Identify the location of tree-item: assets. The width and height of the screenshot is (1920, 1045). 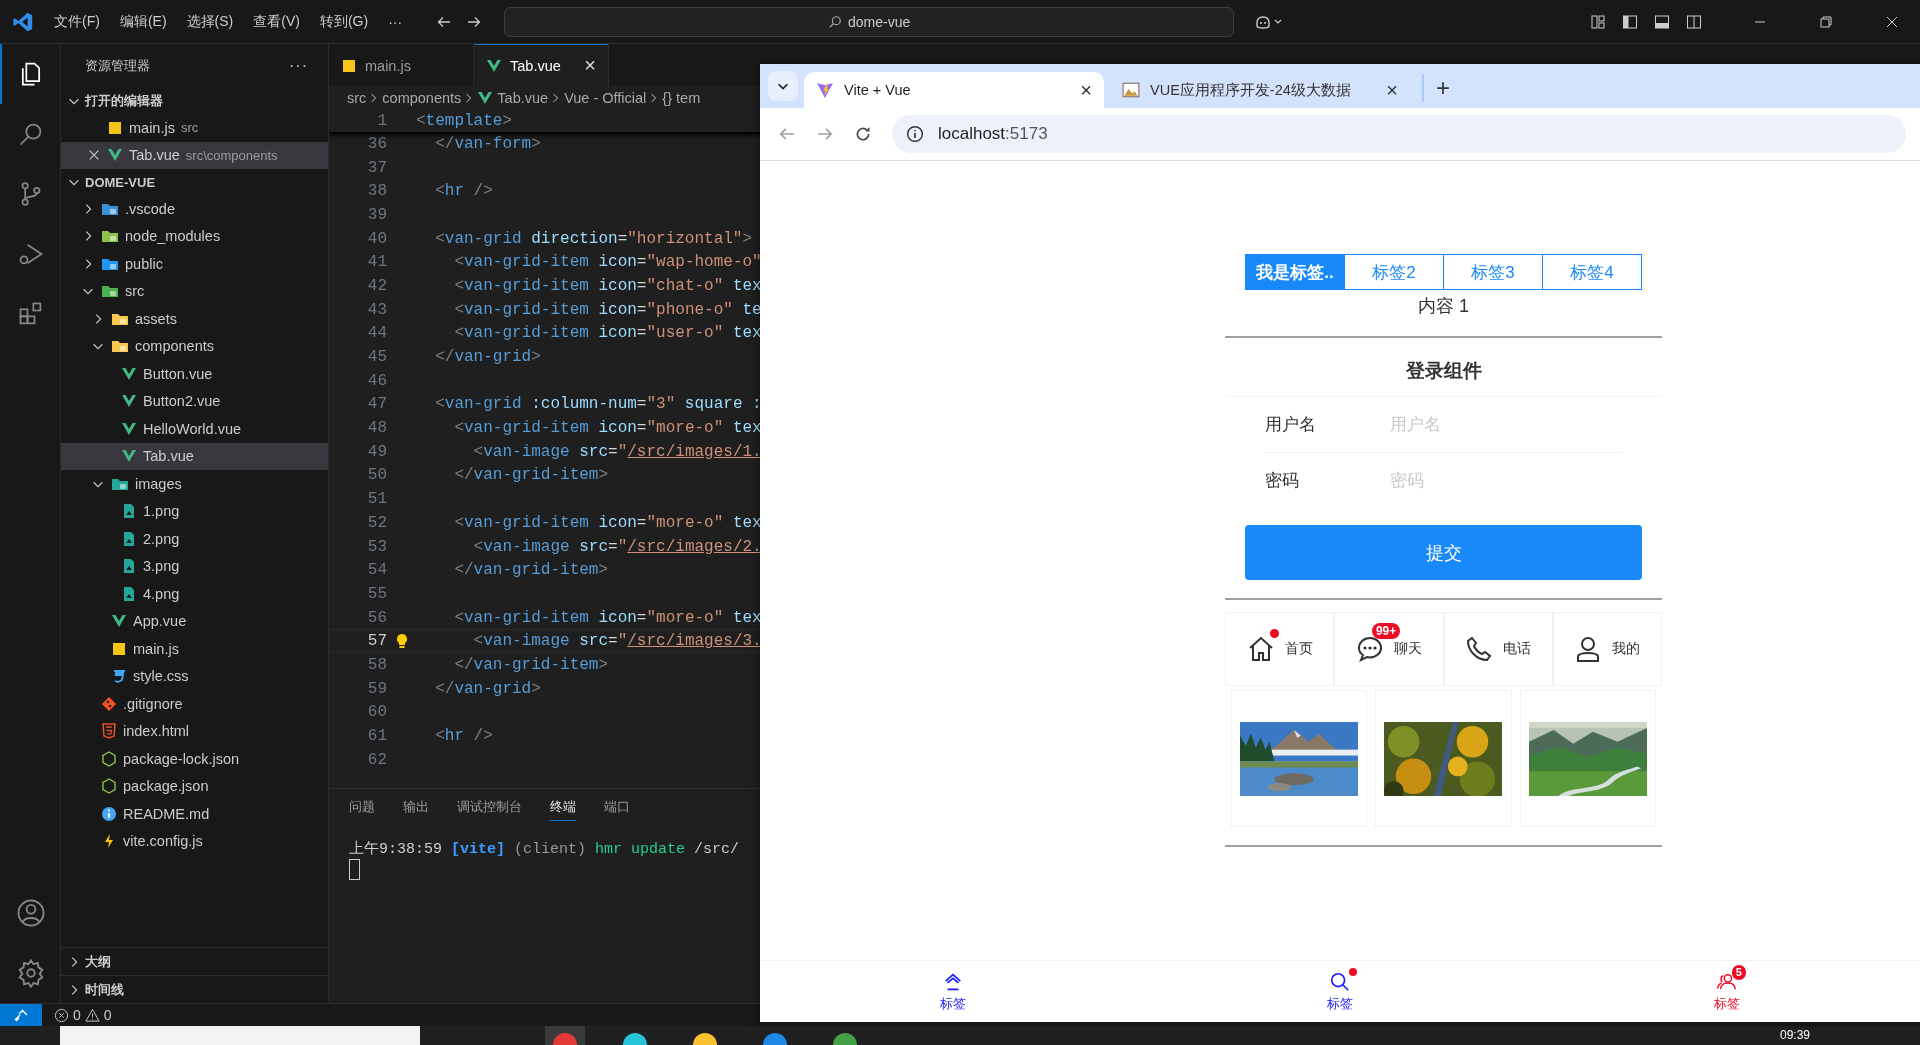
(194, 319).